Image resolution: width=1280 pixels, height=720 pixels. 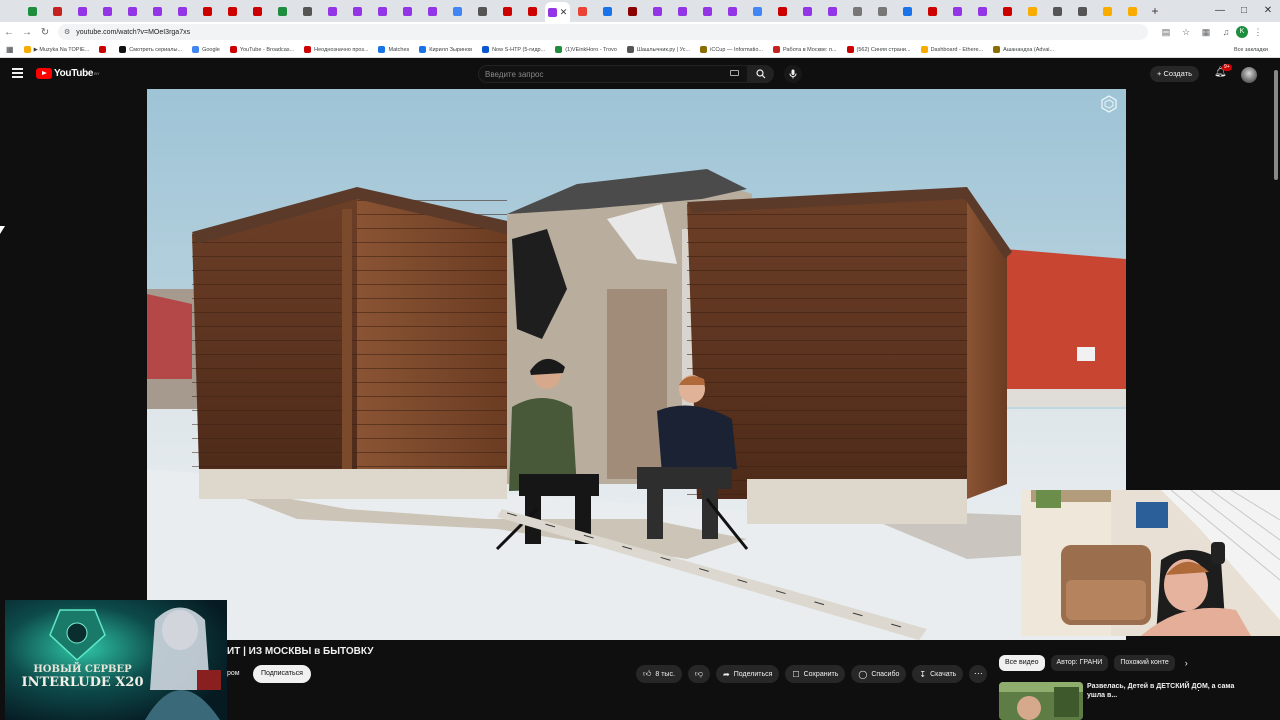 What do you see at coordinates (104, 49) in the screenshot?
I see `bookmark-item` at bounding box center [104, 49].